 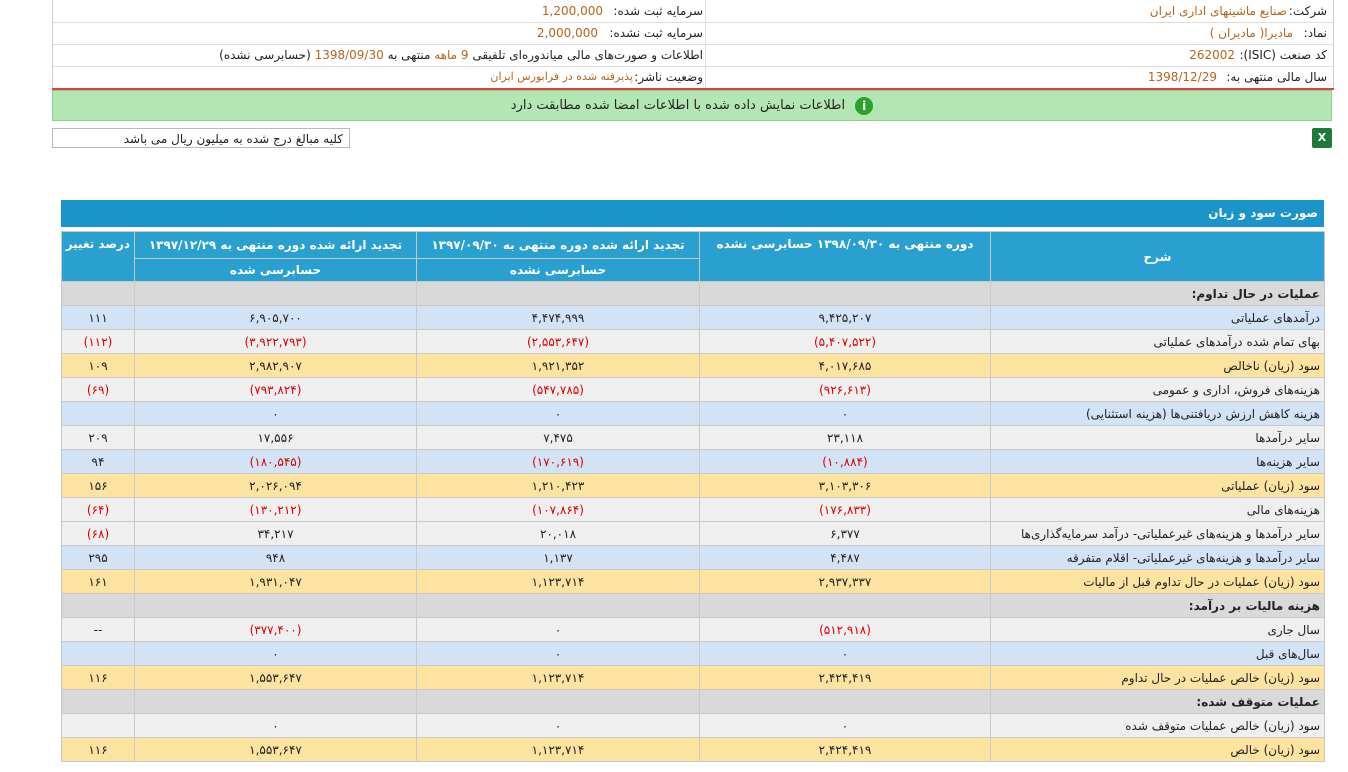 I want to click on row-label: سود (زیان) خالص عملیات متوقف شده, so click(x=1157, y=725).